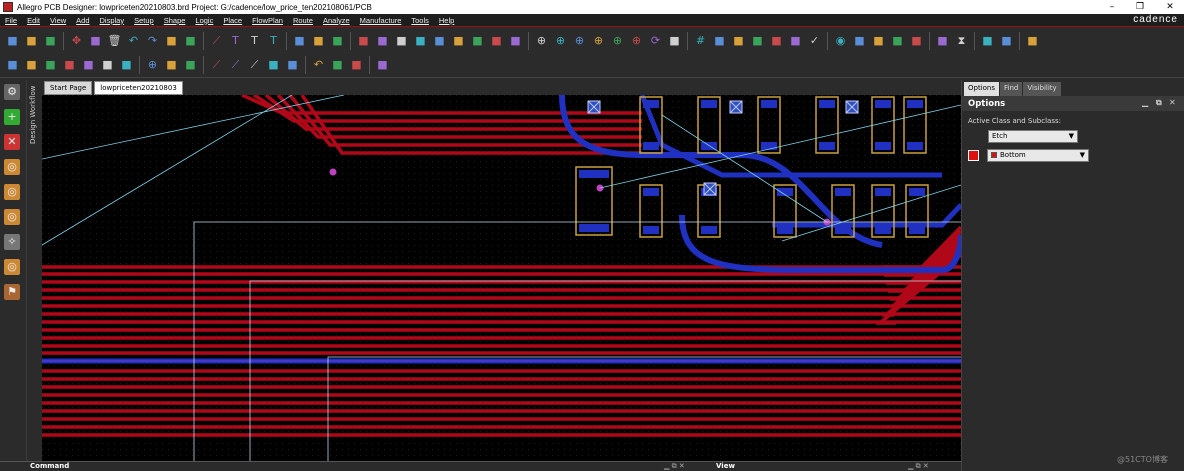 This screenshot has height=471, width=1184. Describe the element at coordinates (917, 41) in the screenshot. I see `dehighlight-icon: ■` at that location.